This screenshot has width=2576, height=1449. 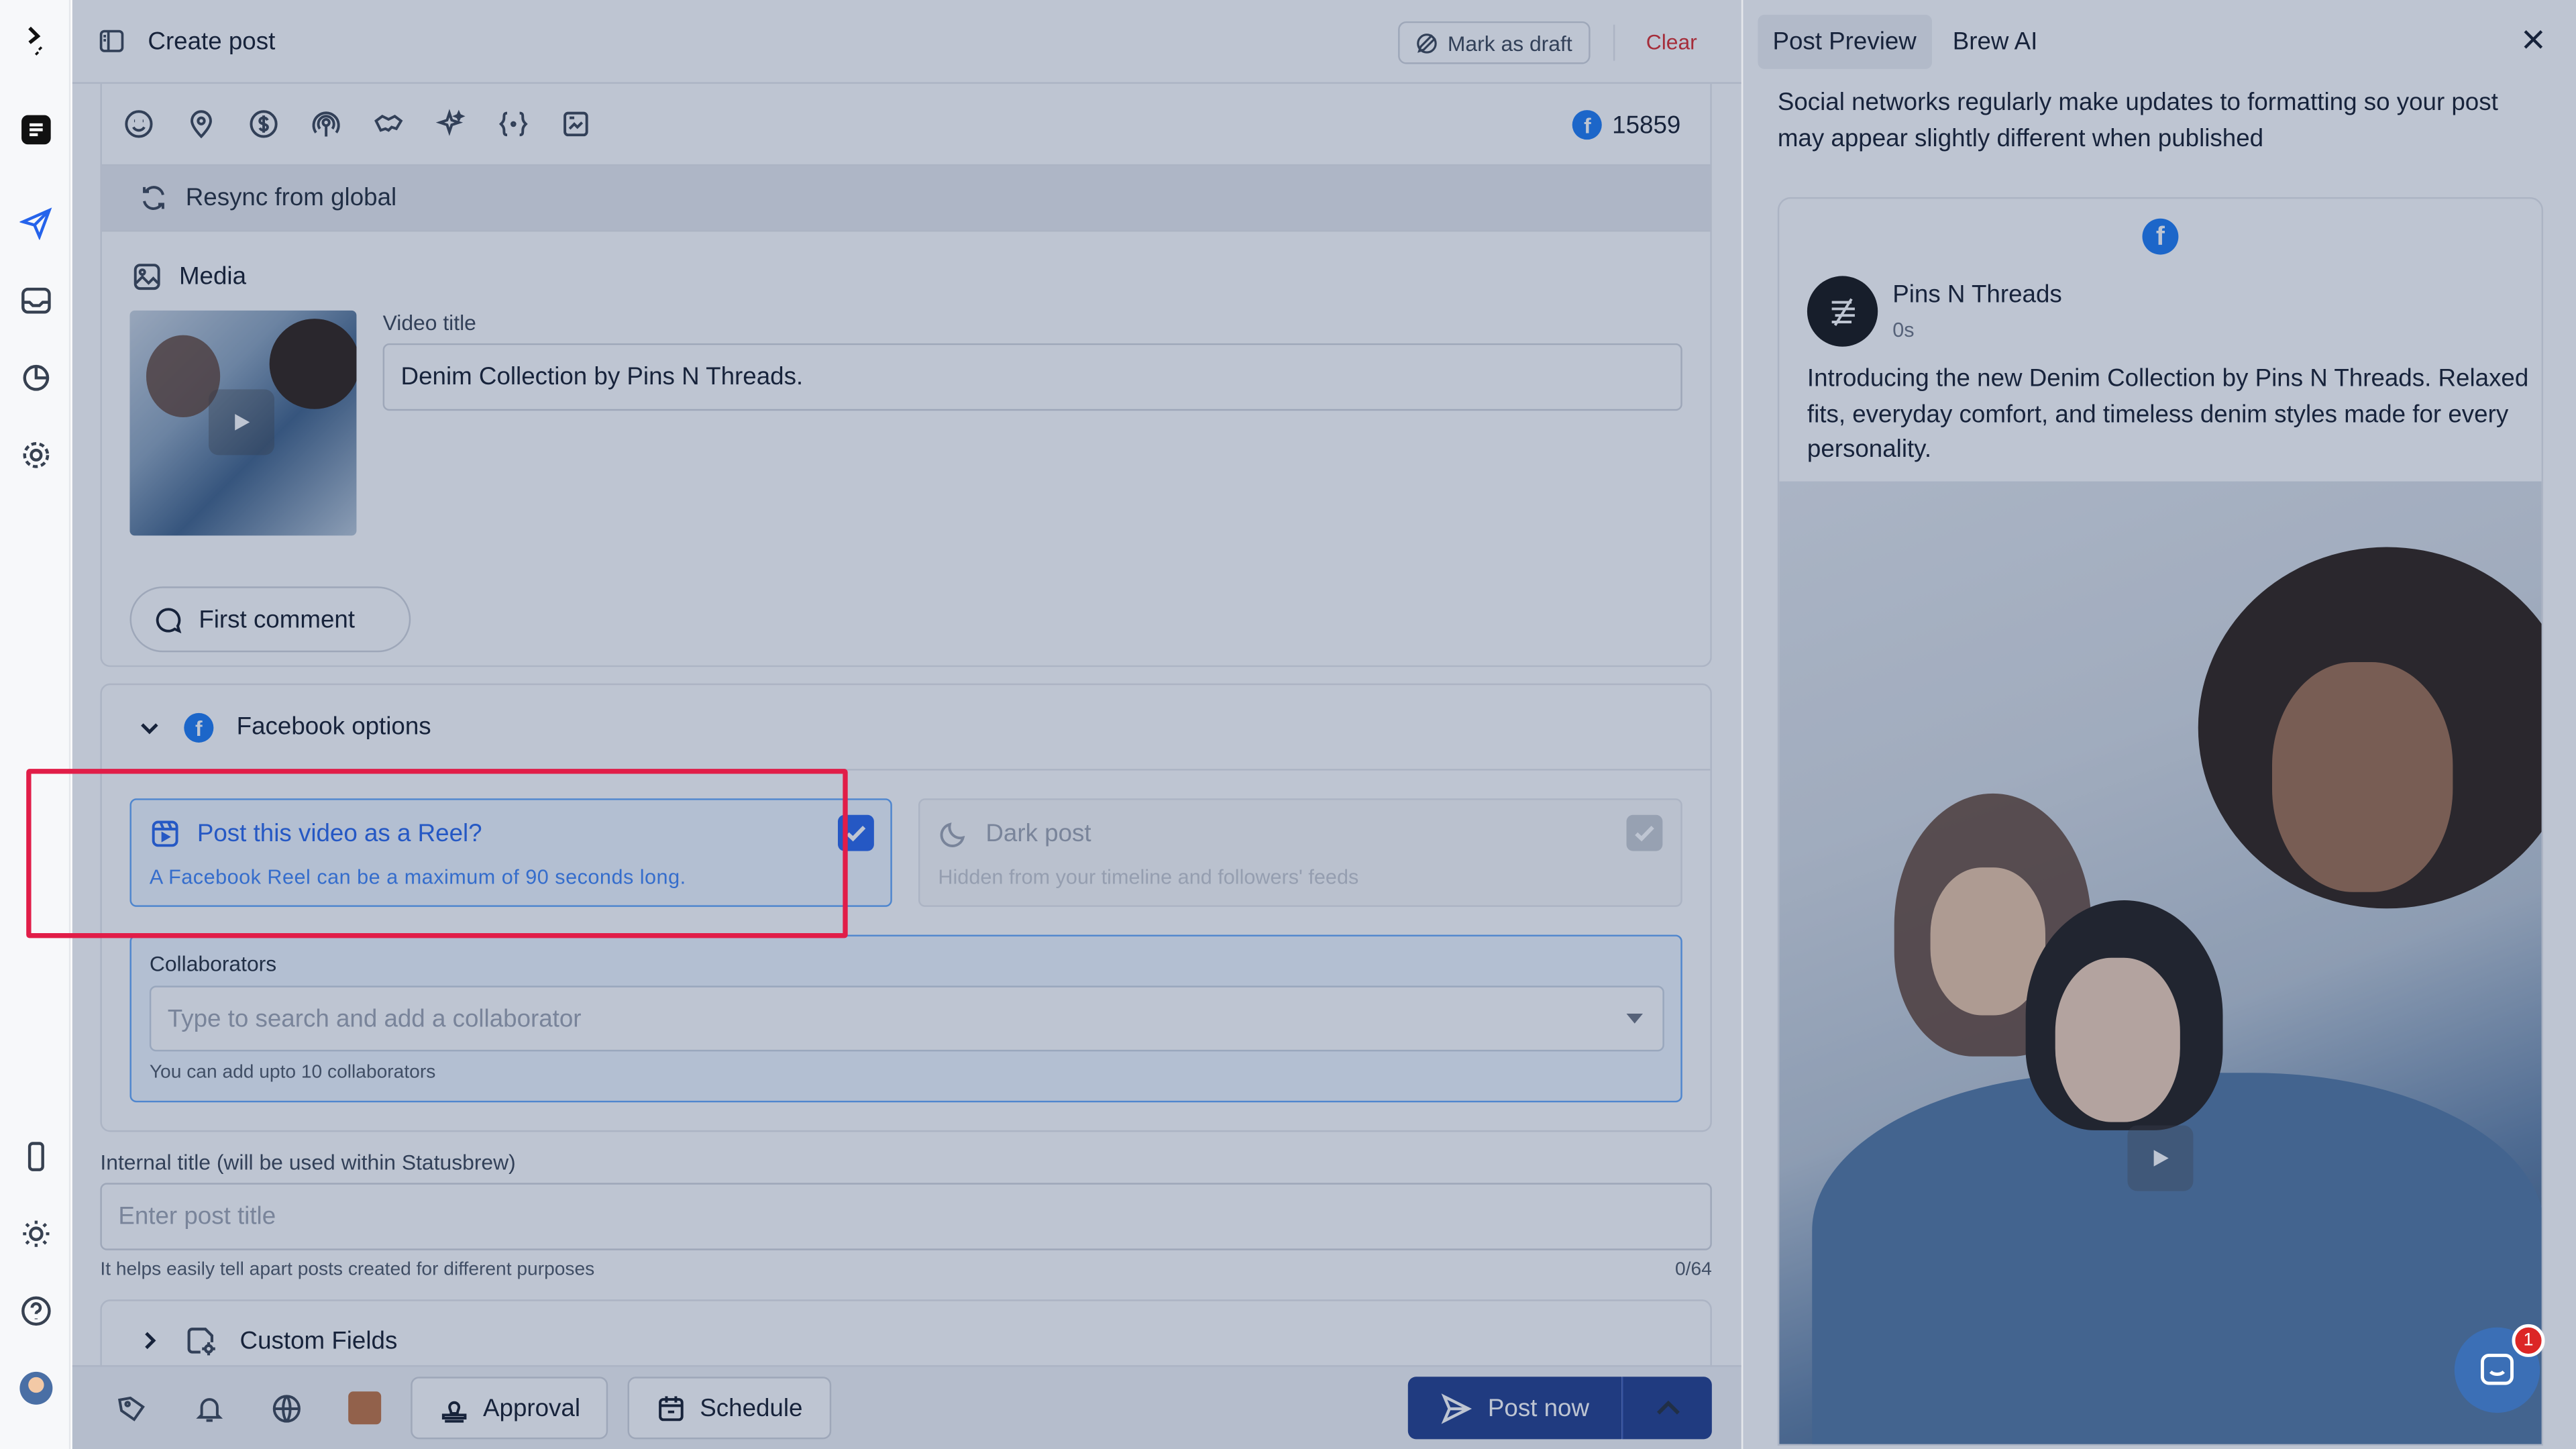 I want to click on media-label: Media, so click(x=212, y=276).